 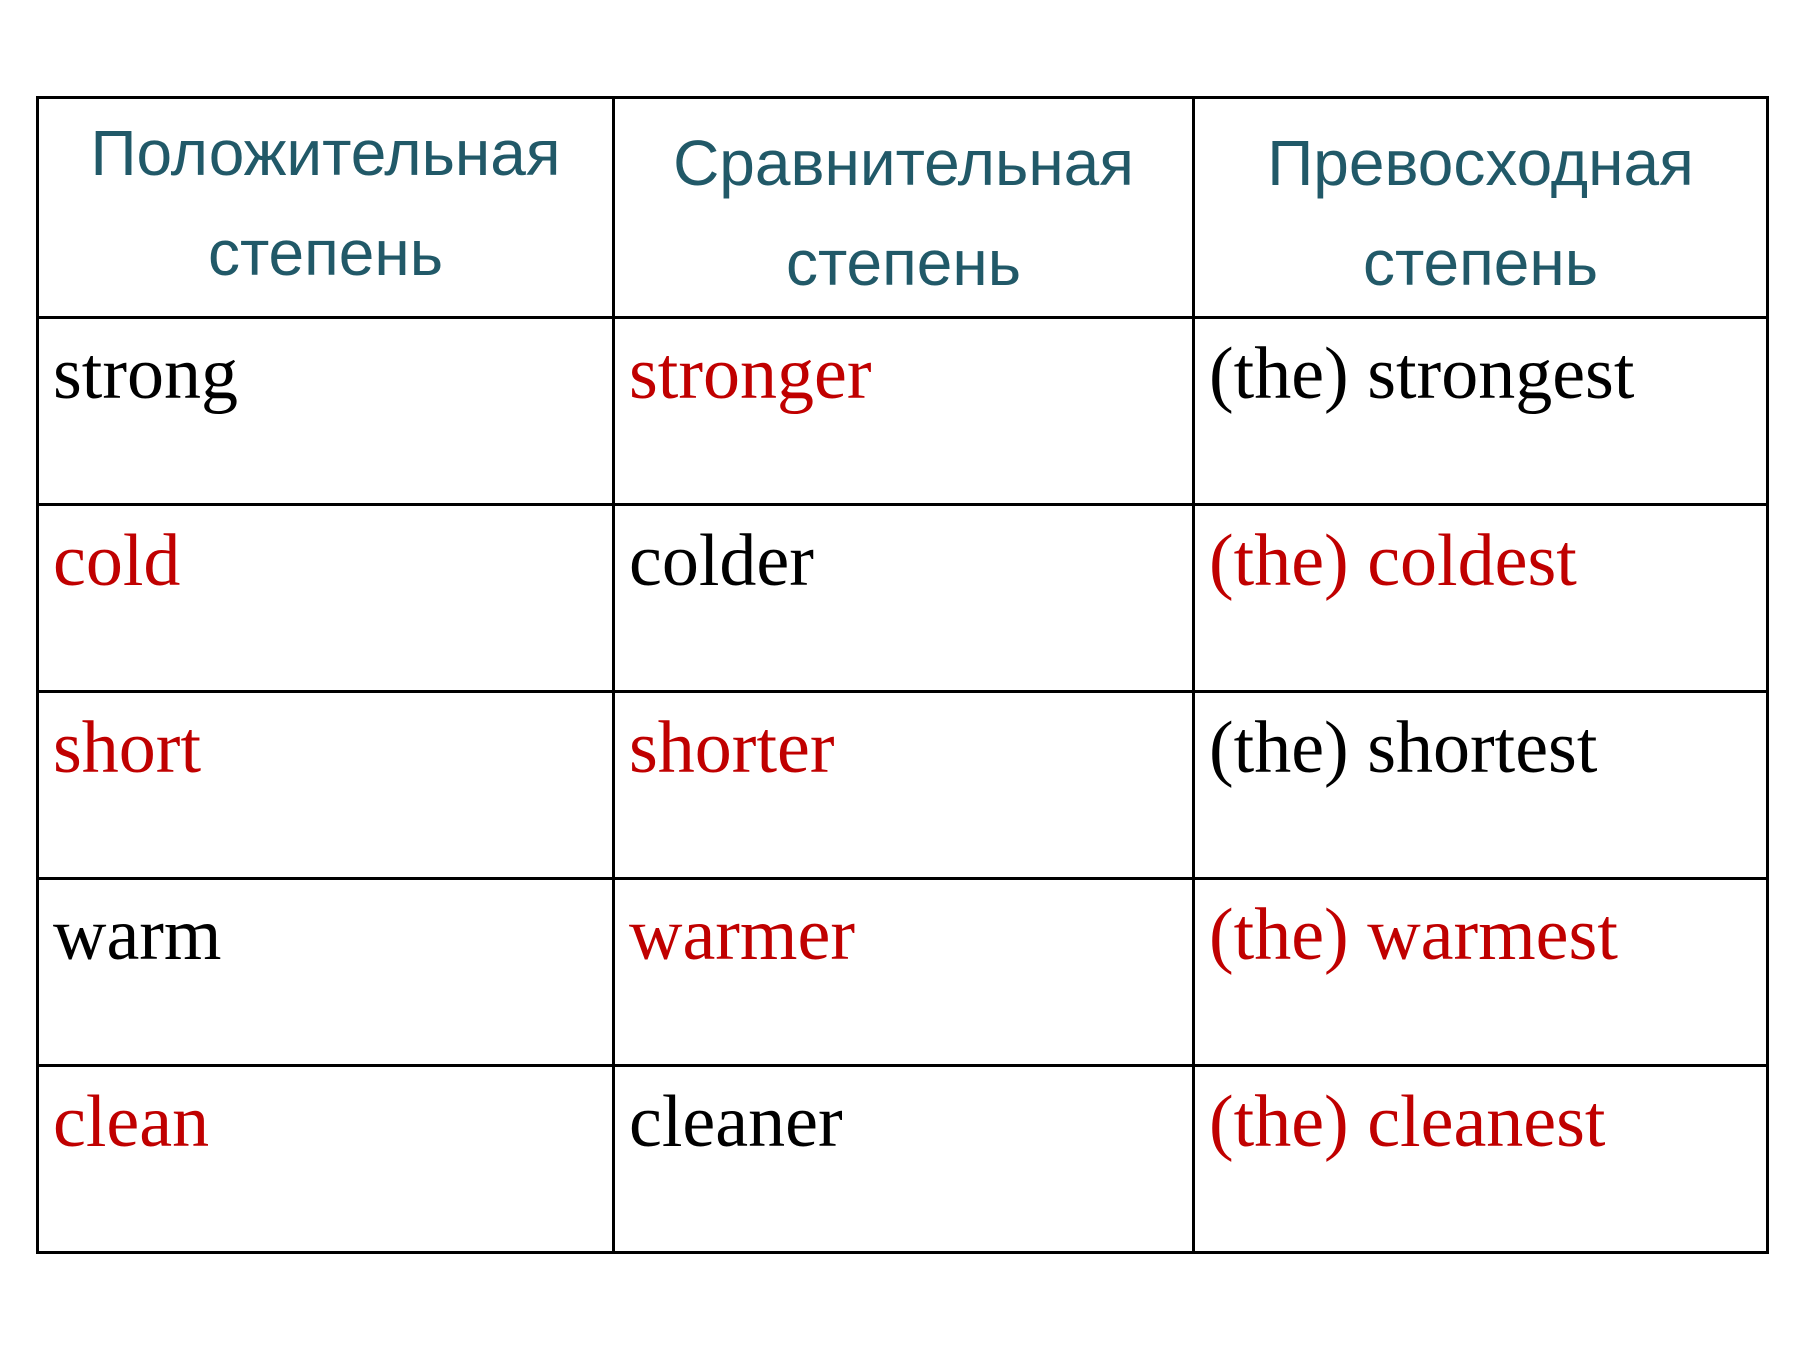 What do you see at coordinates (127, 748) in the screenshot?
I see `word-form: short` at bounding box center [127, 748].